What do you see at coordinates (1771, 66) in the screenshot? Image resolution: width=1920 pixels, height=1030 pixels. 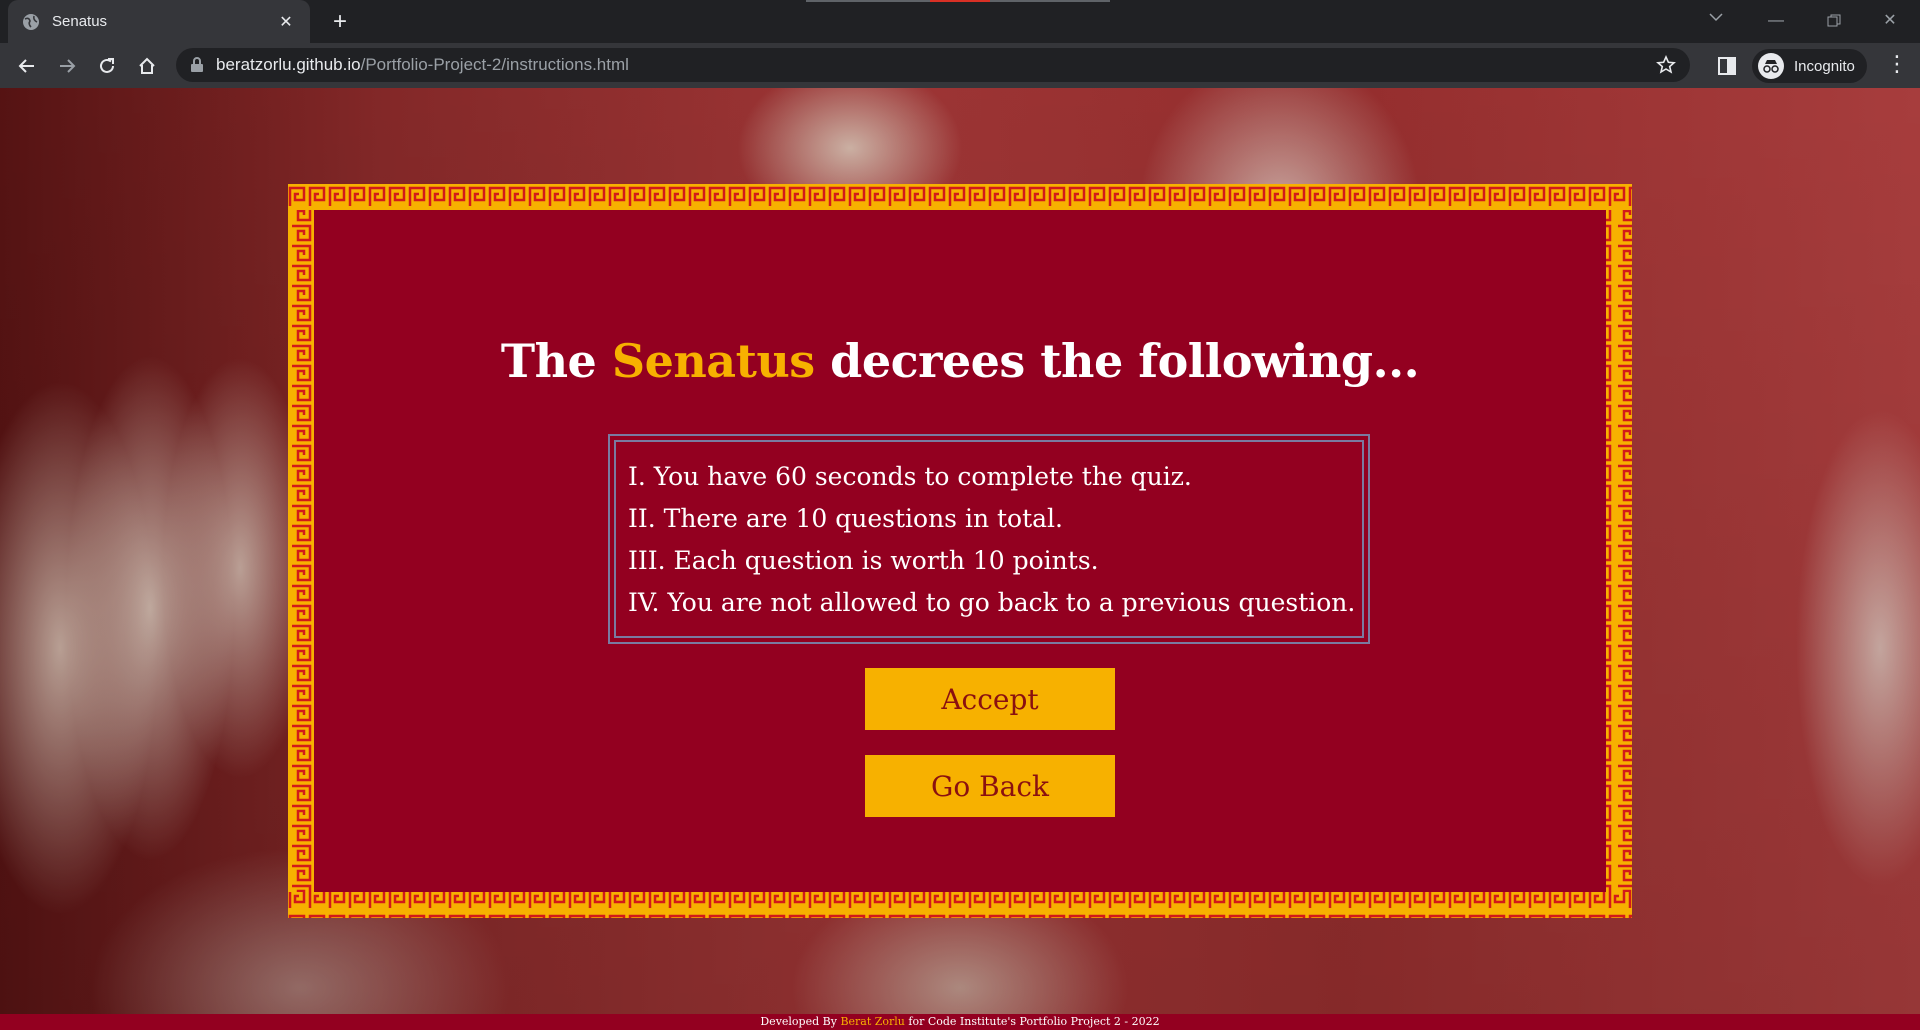 I see `incognito-icon` at bounding box center [1771, 66].